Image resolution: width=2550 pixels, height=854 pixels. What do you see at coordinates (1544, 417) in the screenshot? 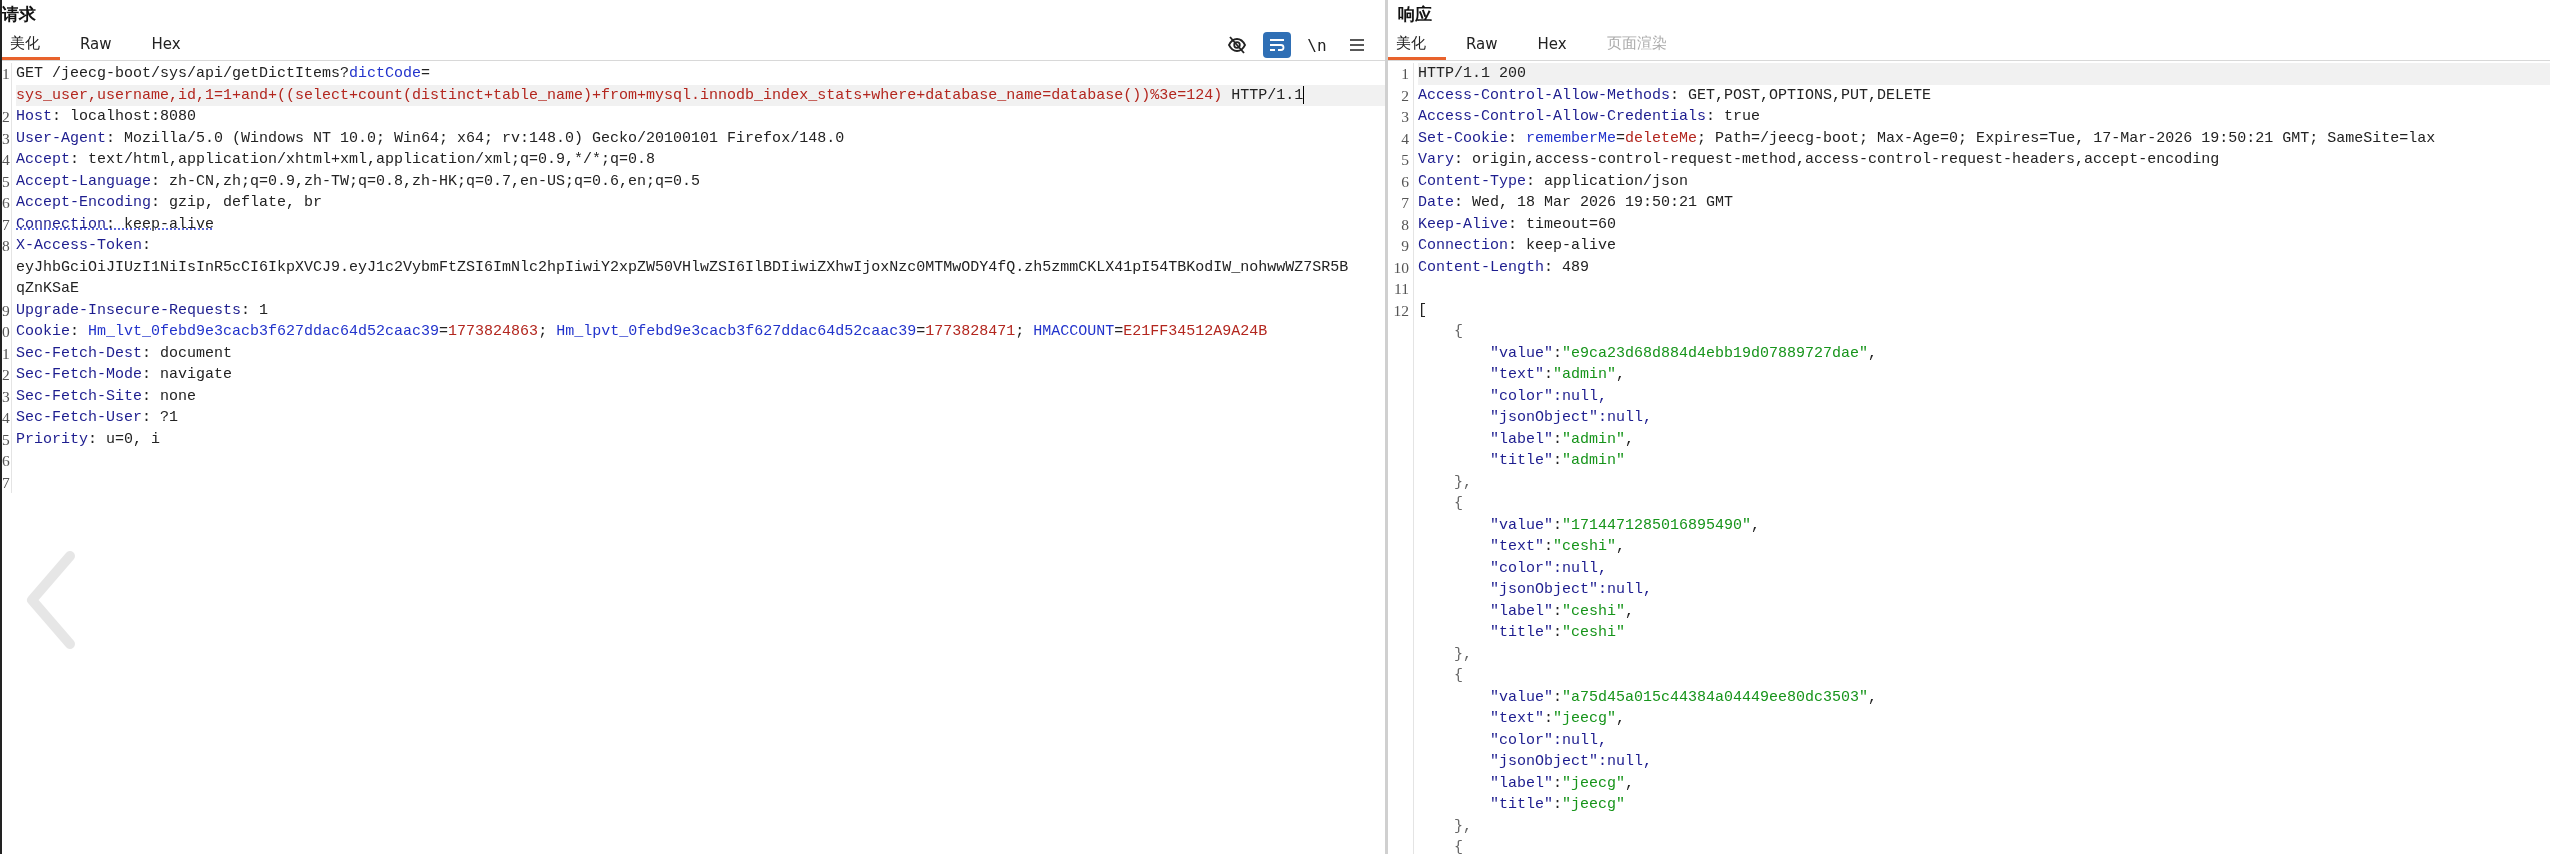
I see `code-text: "jsonObject"` at bounding box center [1544, 417].